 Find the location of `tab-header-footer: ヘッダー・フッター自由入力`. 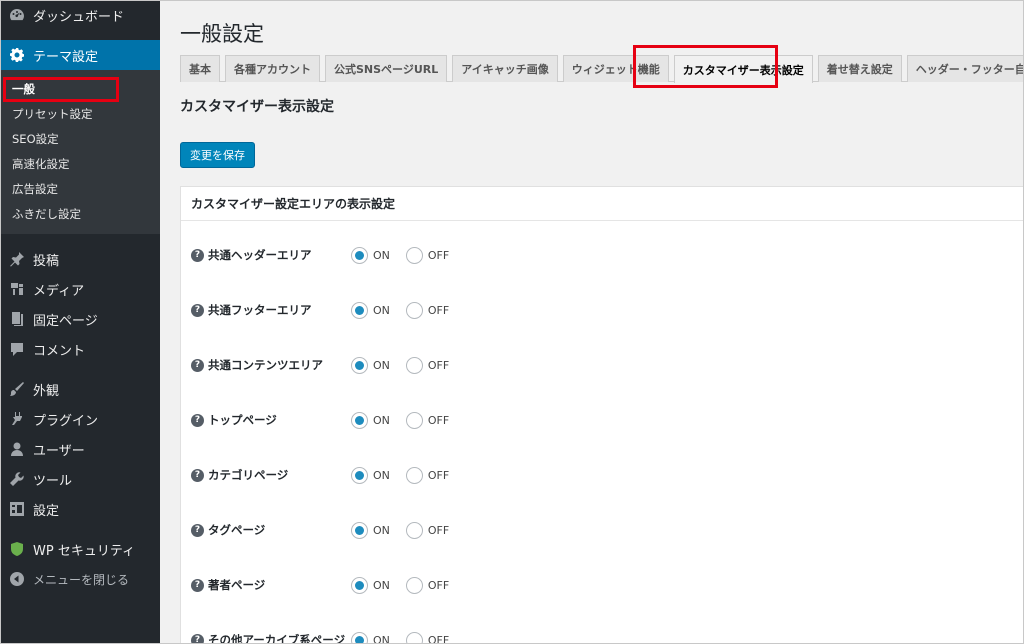

tab-header-footer: ヘッダー・フッター自由入力 is located at coordinates (965, 68).